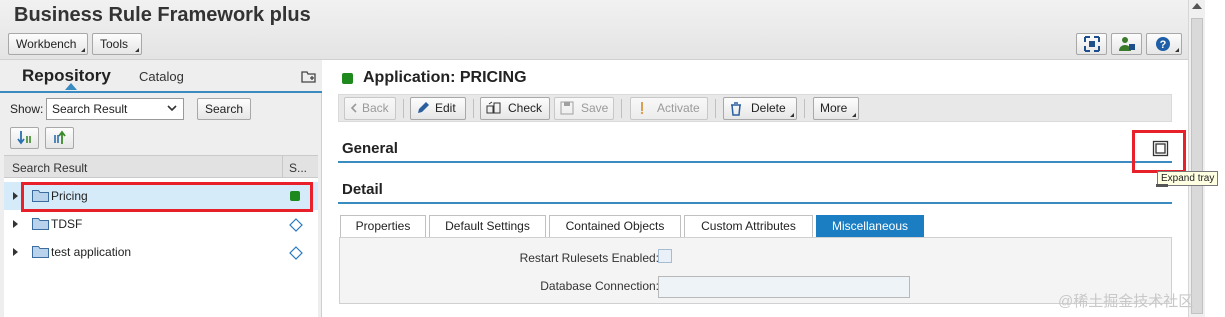 This screenshot has width=1225, height=317. What do you see at coordinates (347, 78) in the screenshot?
I see `active-status-icon` at bounding box center [347, 78].